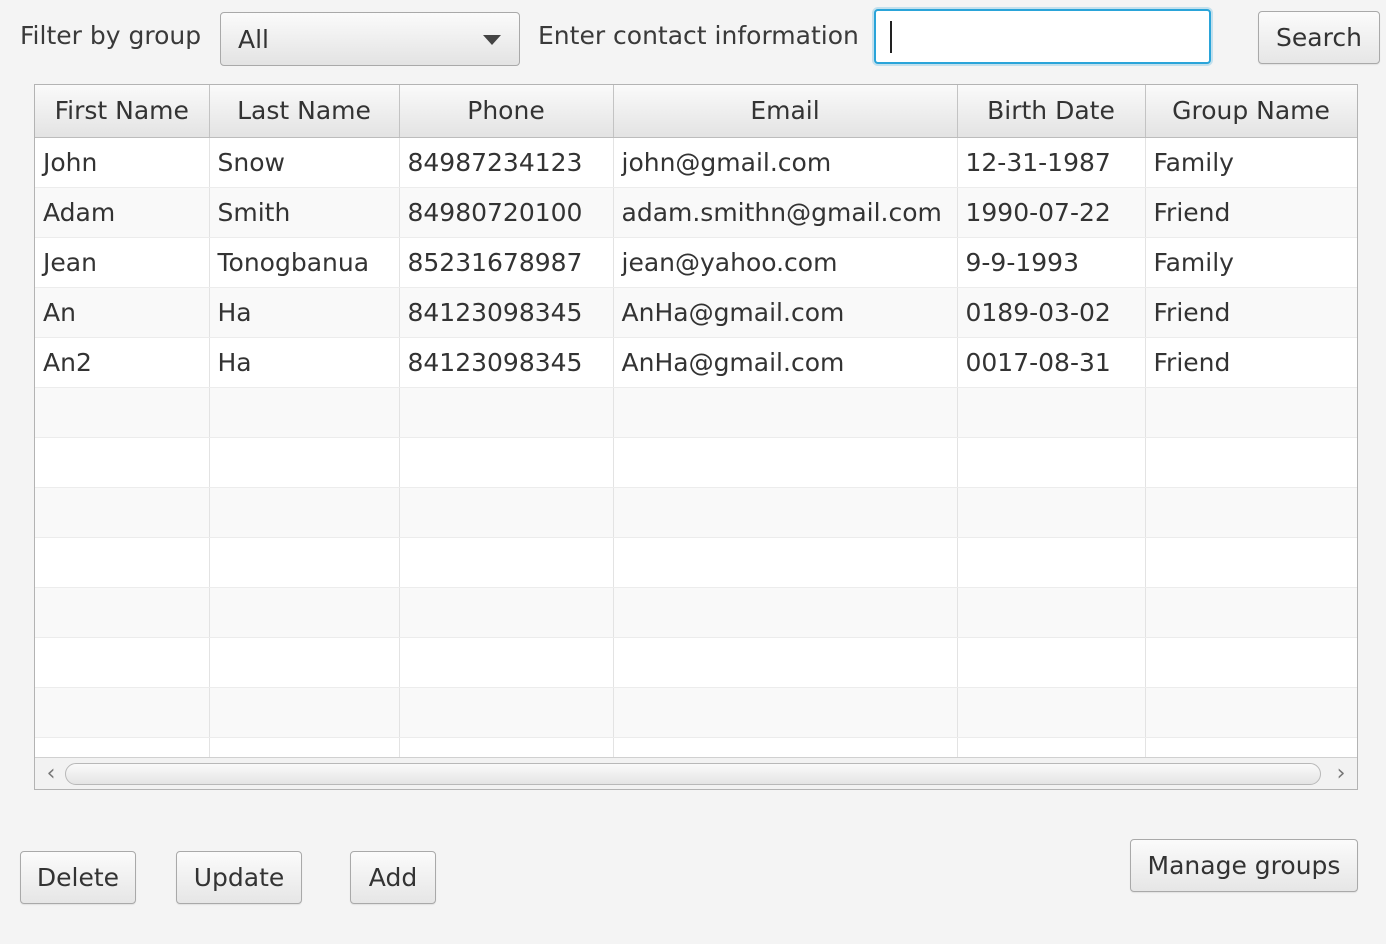  What do you see at coordinates (785, 262) in the screenshot?
I see `table-cell: jean@yahoo.com` at bounding box center [785, 262].